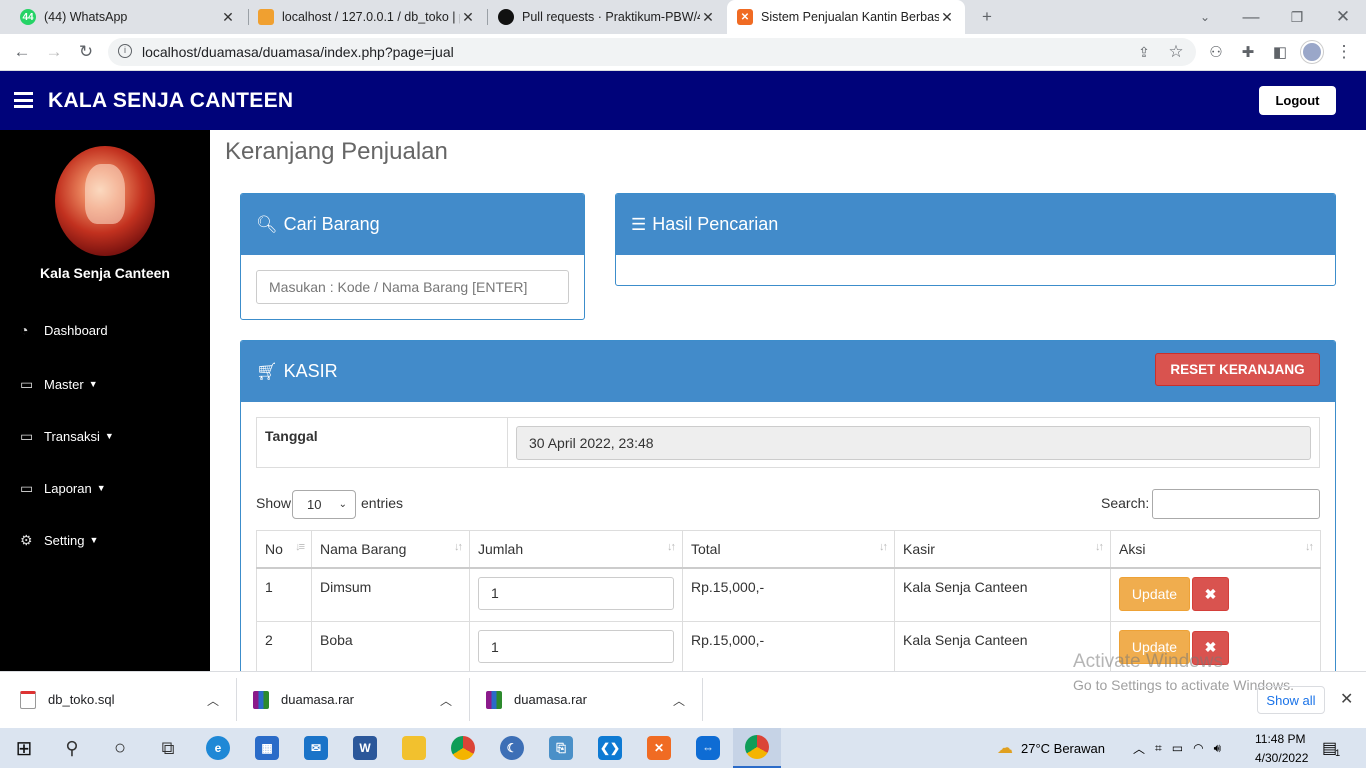 The width and height of the screenshot is (1366, 768). What do you see at coordinates (1280, 739) in the screenshot?
I see `clock-time: 11:48 PM` at bounding box center [1280, 739].